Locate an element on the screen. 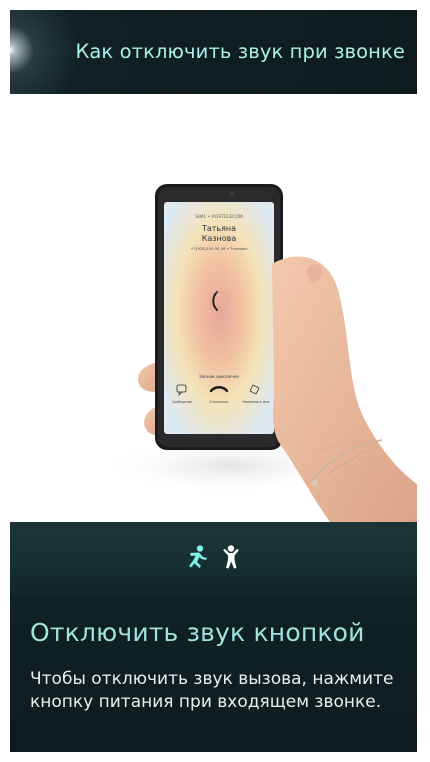 Image resolution: width=430 pixels, height=762 pixels. tip-title: Отключить звук кнопкой is located at coordinates (197, 632).